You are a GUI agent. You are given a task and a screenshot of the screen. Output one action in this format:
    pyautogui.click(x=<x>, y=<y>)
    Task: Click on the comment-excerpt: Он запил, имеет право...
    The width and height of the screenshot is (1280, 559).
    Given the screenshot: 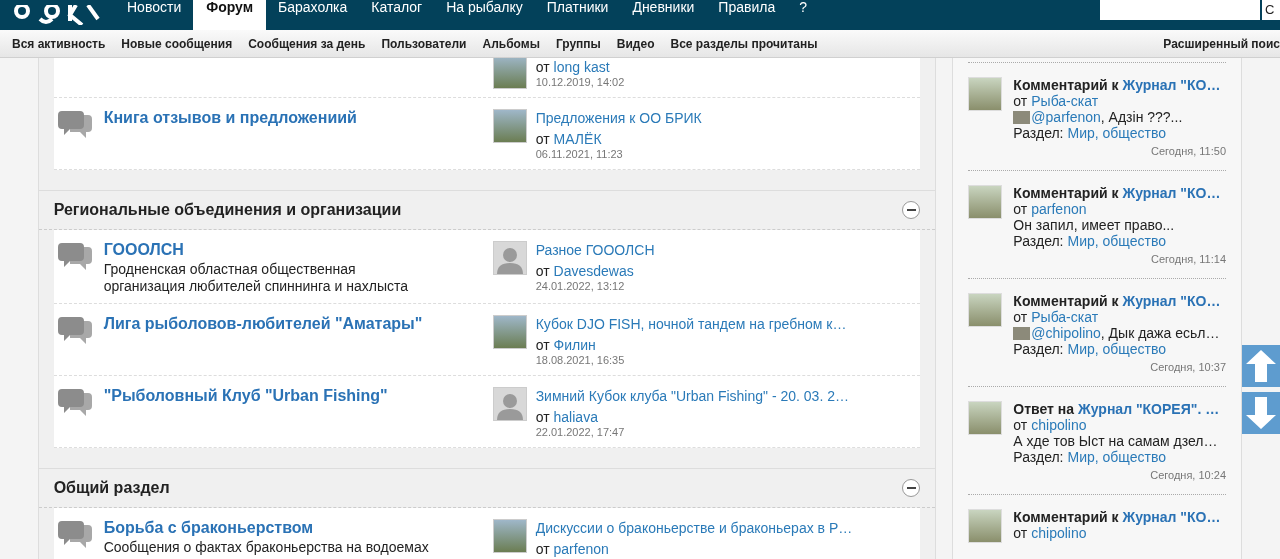 What is the action you would take?
    pyautogui.click(x=1094, y=225)
    